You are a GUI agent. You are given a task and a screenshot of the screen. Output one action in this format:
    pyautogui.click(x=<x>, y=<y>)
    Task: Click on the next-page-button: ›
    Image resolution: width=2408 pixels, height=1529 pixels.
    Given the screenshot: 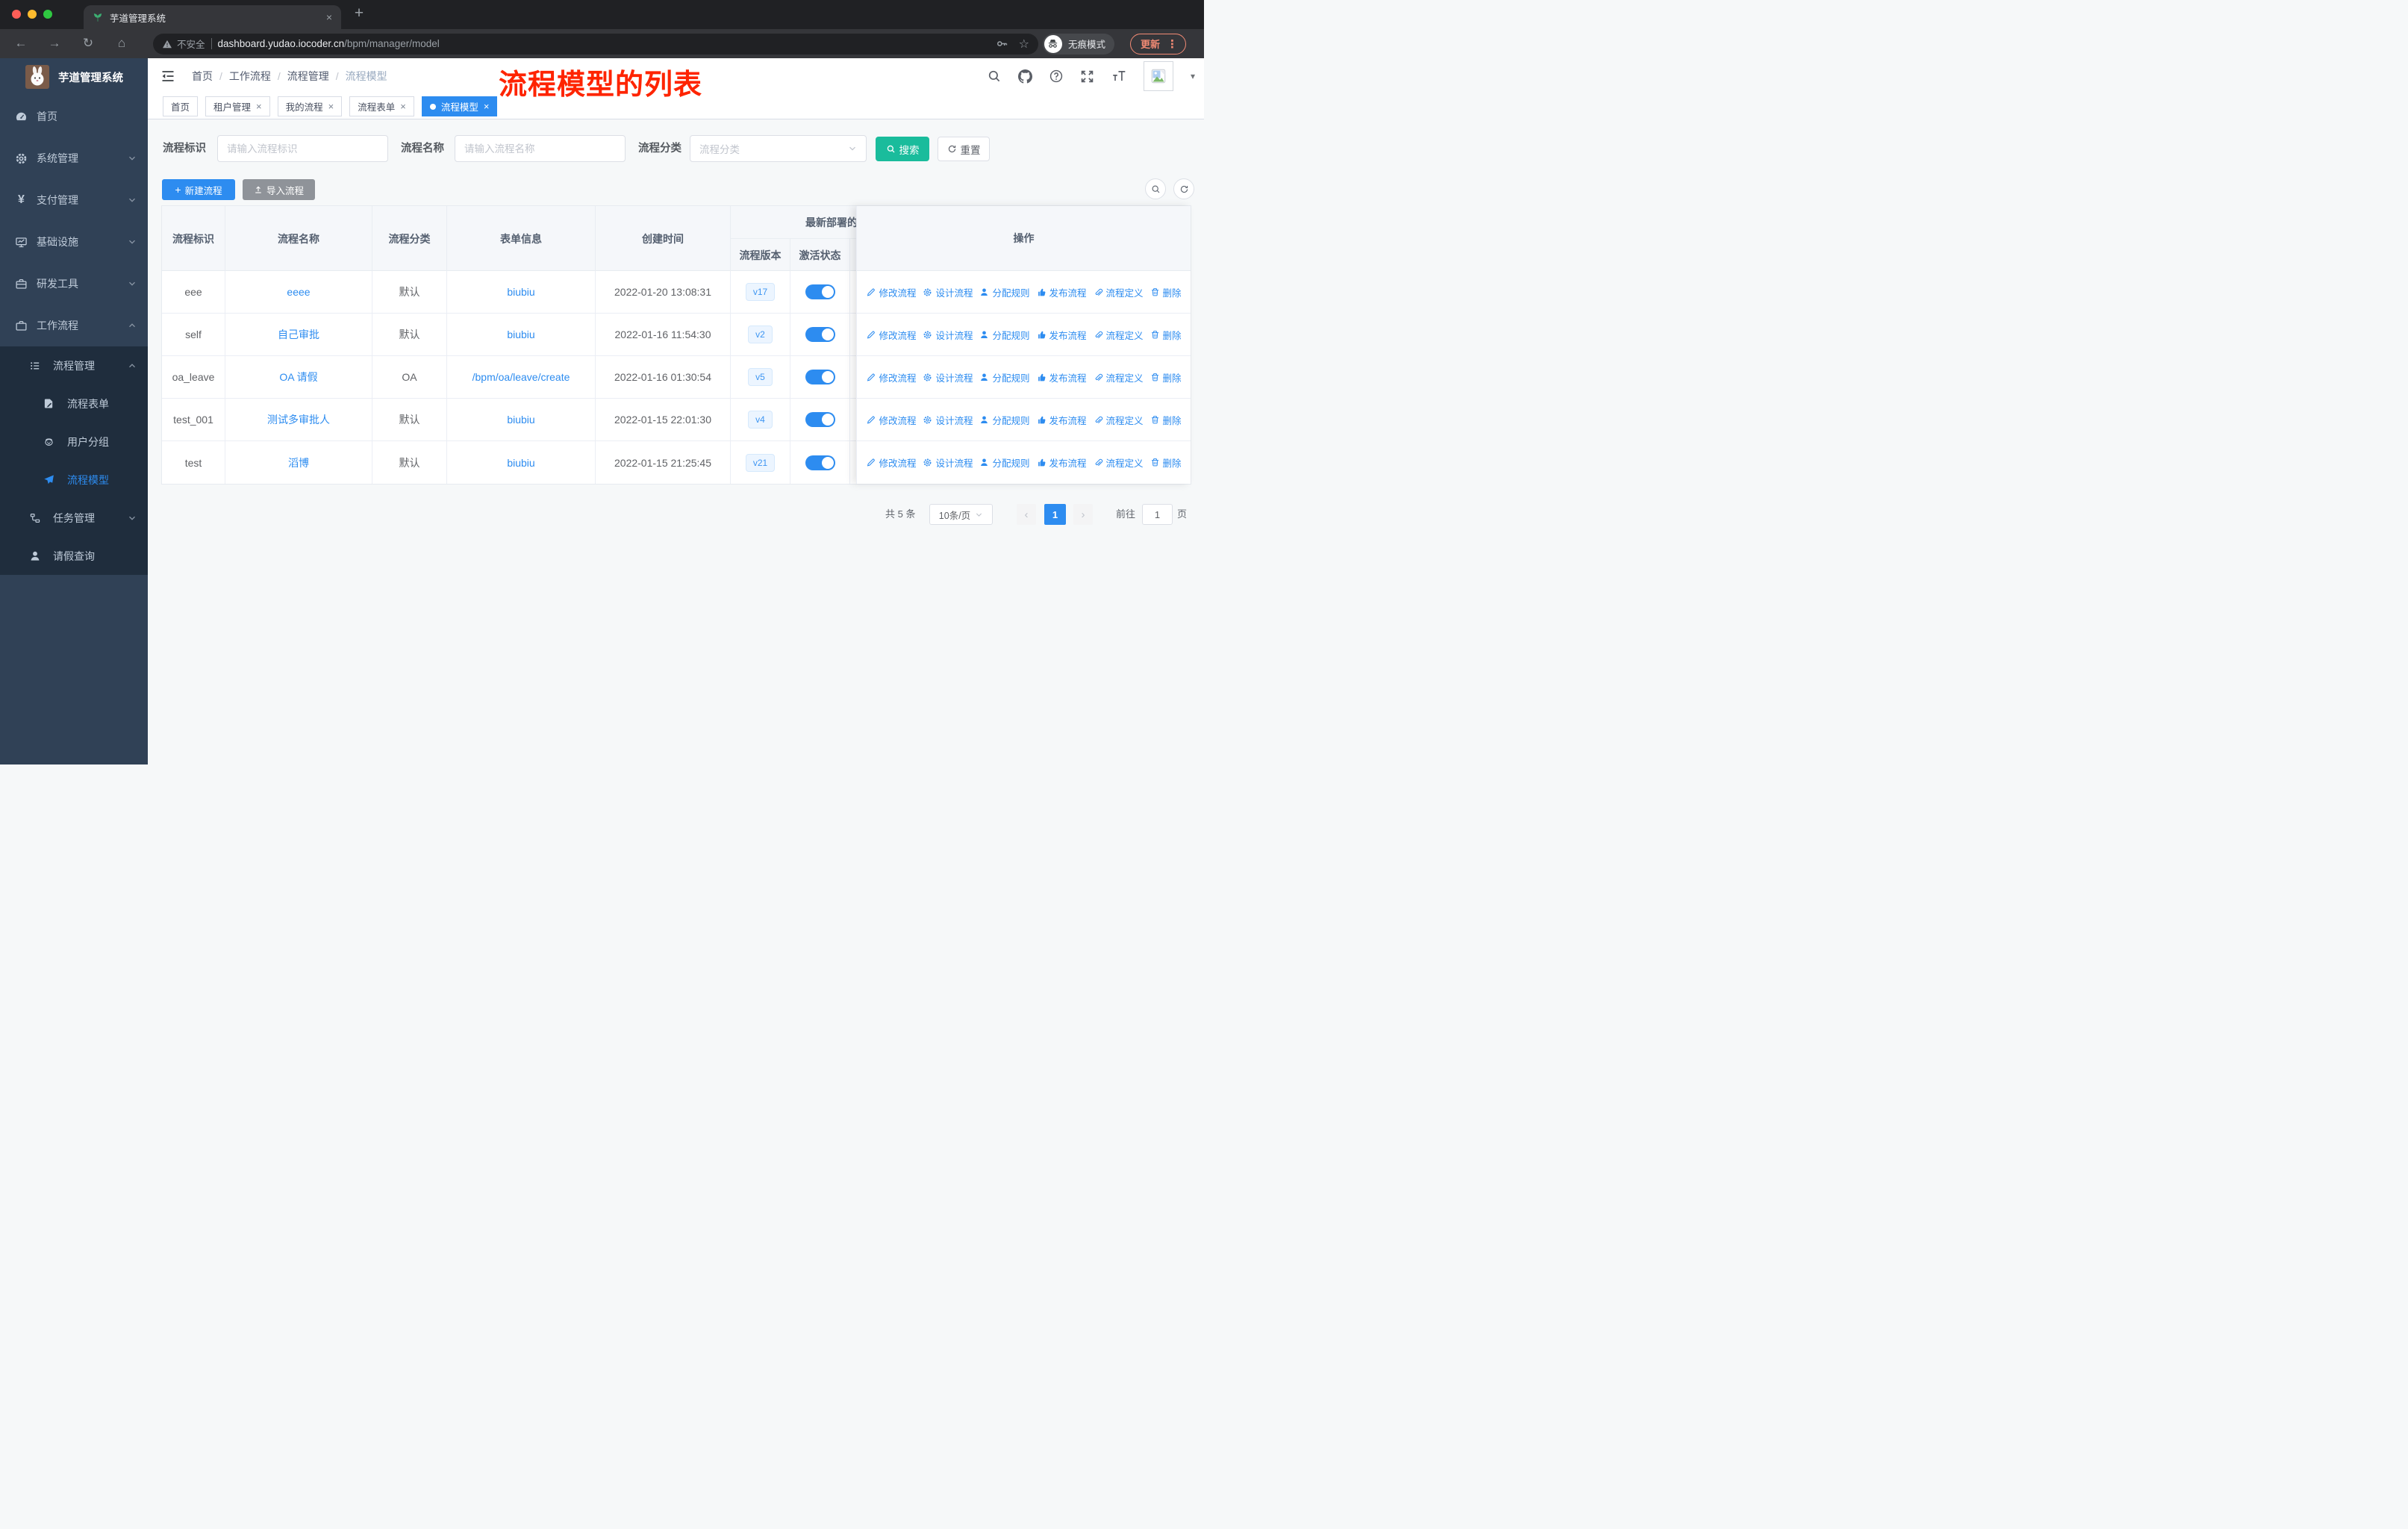 What is the action you would take?
    pyautogui.click(x=1083, y=515)
    